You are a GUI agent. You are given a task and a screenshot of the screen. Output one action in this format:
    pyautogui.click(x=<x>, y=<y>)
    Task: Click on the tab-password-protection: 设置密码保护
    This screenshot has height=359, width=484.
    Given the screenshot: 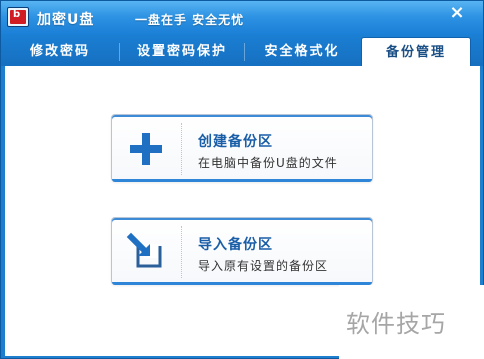 What is the action you would take?
    pyautogui.click(x=182, y=51)
    